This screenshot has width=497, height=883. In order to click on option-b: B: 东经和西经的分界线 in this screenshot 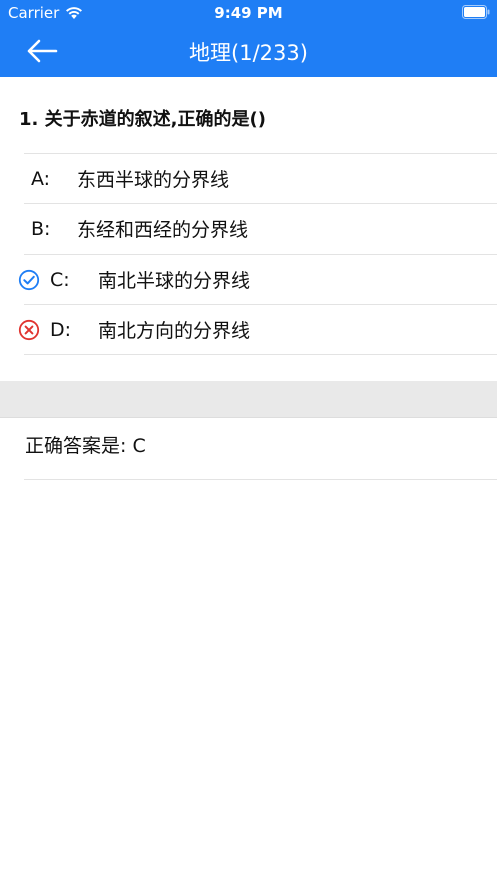, I will do `click(260, 228)`.